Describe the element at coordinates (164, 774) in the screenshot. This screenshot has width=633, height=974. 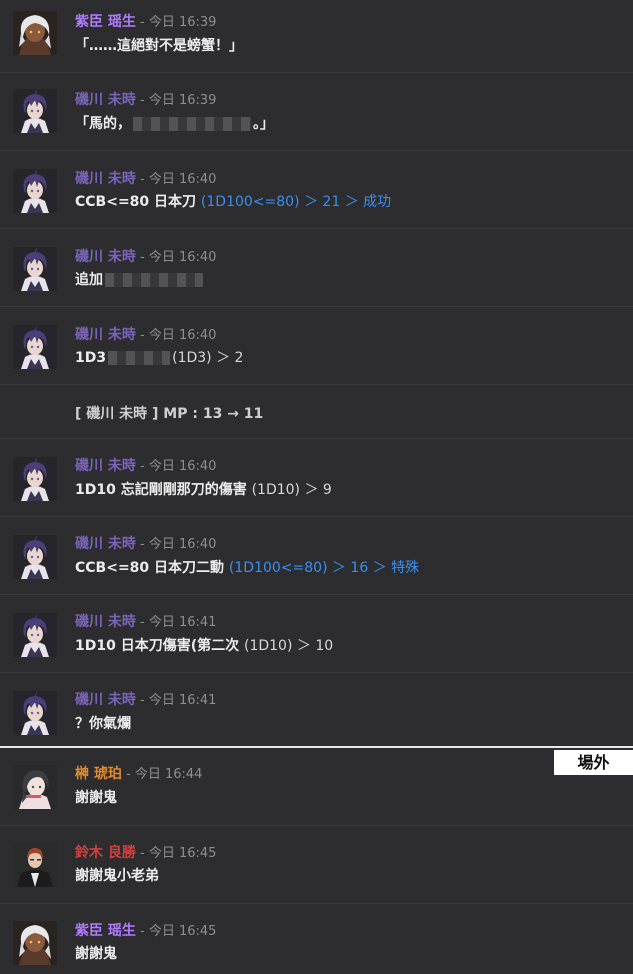
I see `timestamp: - 今日 16:44` at that location.